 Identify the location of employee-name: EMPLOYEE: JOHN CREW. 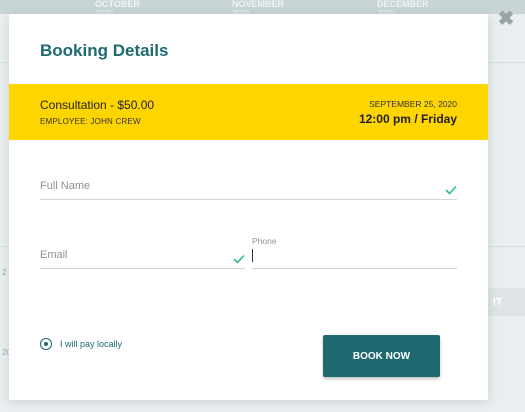
(90, 121).